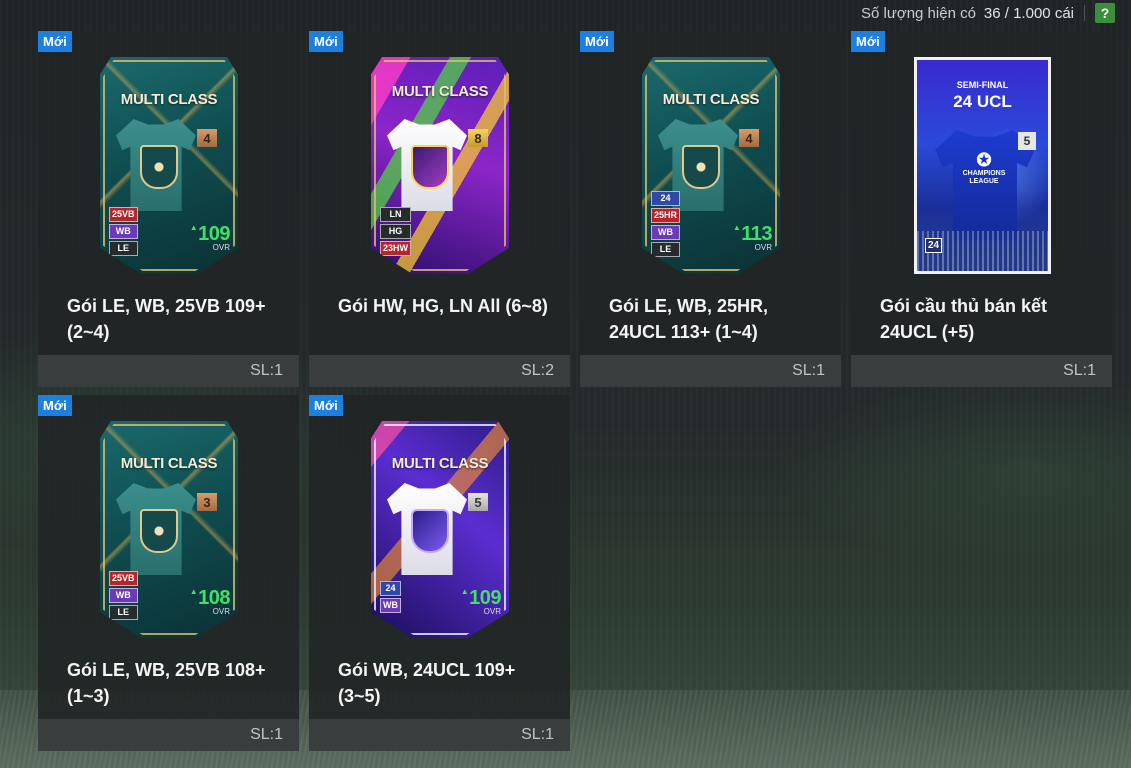 Image resolution: width=1131 pixels, height=768 pixels. I want to click on season-badge: 25HR, so click(666, 215).